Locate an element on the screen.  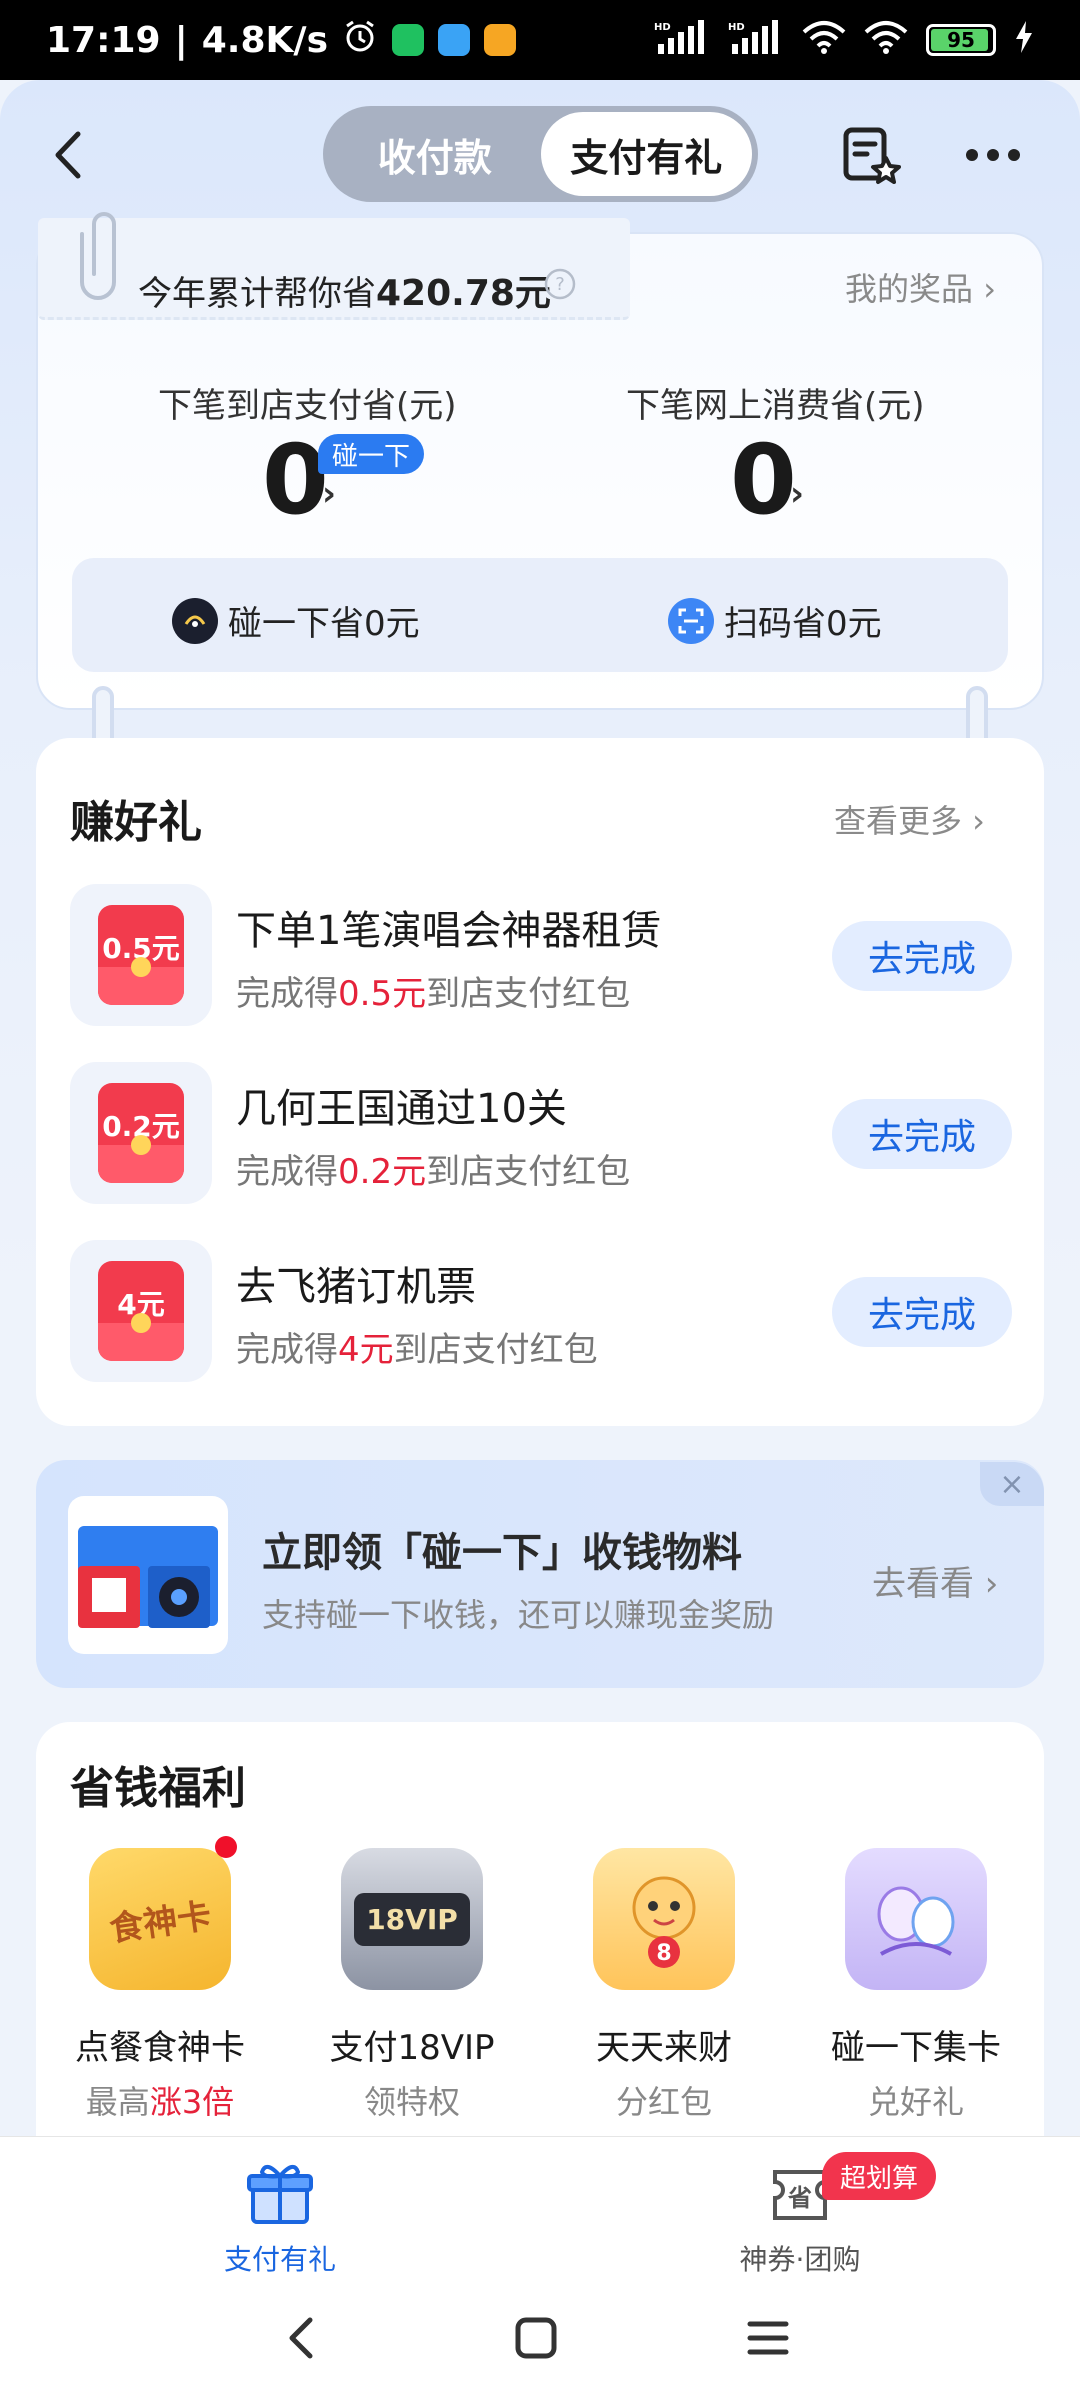
scan-savings: 扫码省0元 is located at coordinates (775, 620).